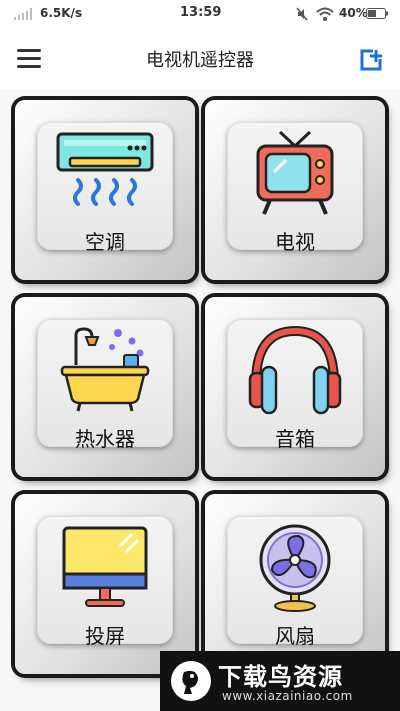 Image resolution: width=400 pixels, height=711 pixels. I want to click on watermark-banner: 下载鸟资源 www.xiazainiao.com, so click(280, 681).